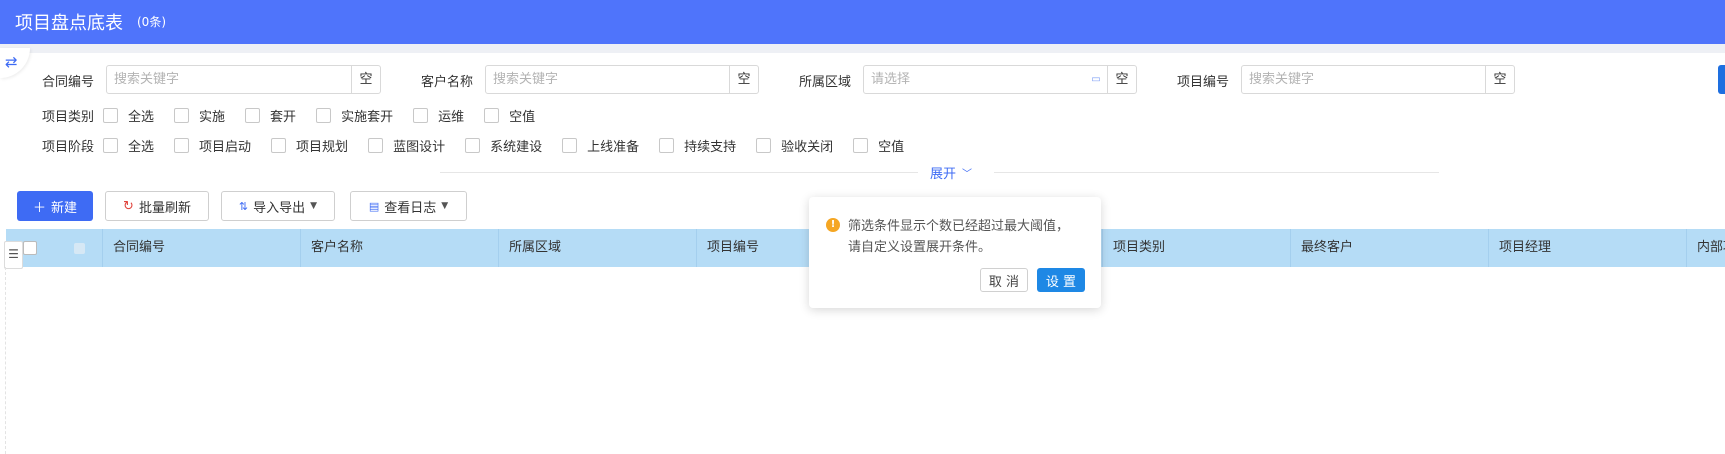 The image size is (1725, 454). Describe the element at coordinates (1203, 82) in the screenshot. I see `project-no-label: 项目编号` at that location.